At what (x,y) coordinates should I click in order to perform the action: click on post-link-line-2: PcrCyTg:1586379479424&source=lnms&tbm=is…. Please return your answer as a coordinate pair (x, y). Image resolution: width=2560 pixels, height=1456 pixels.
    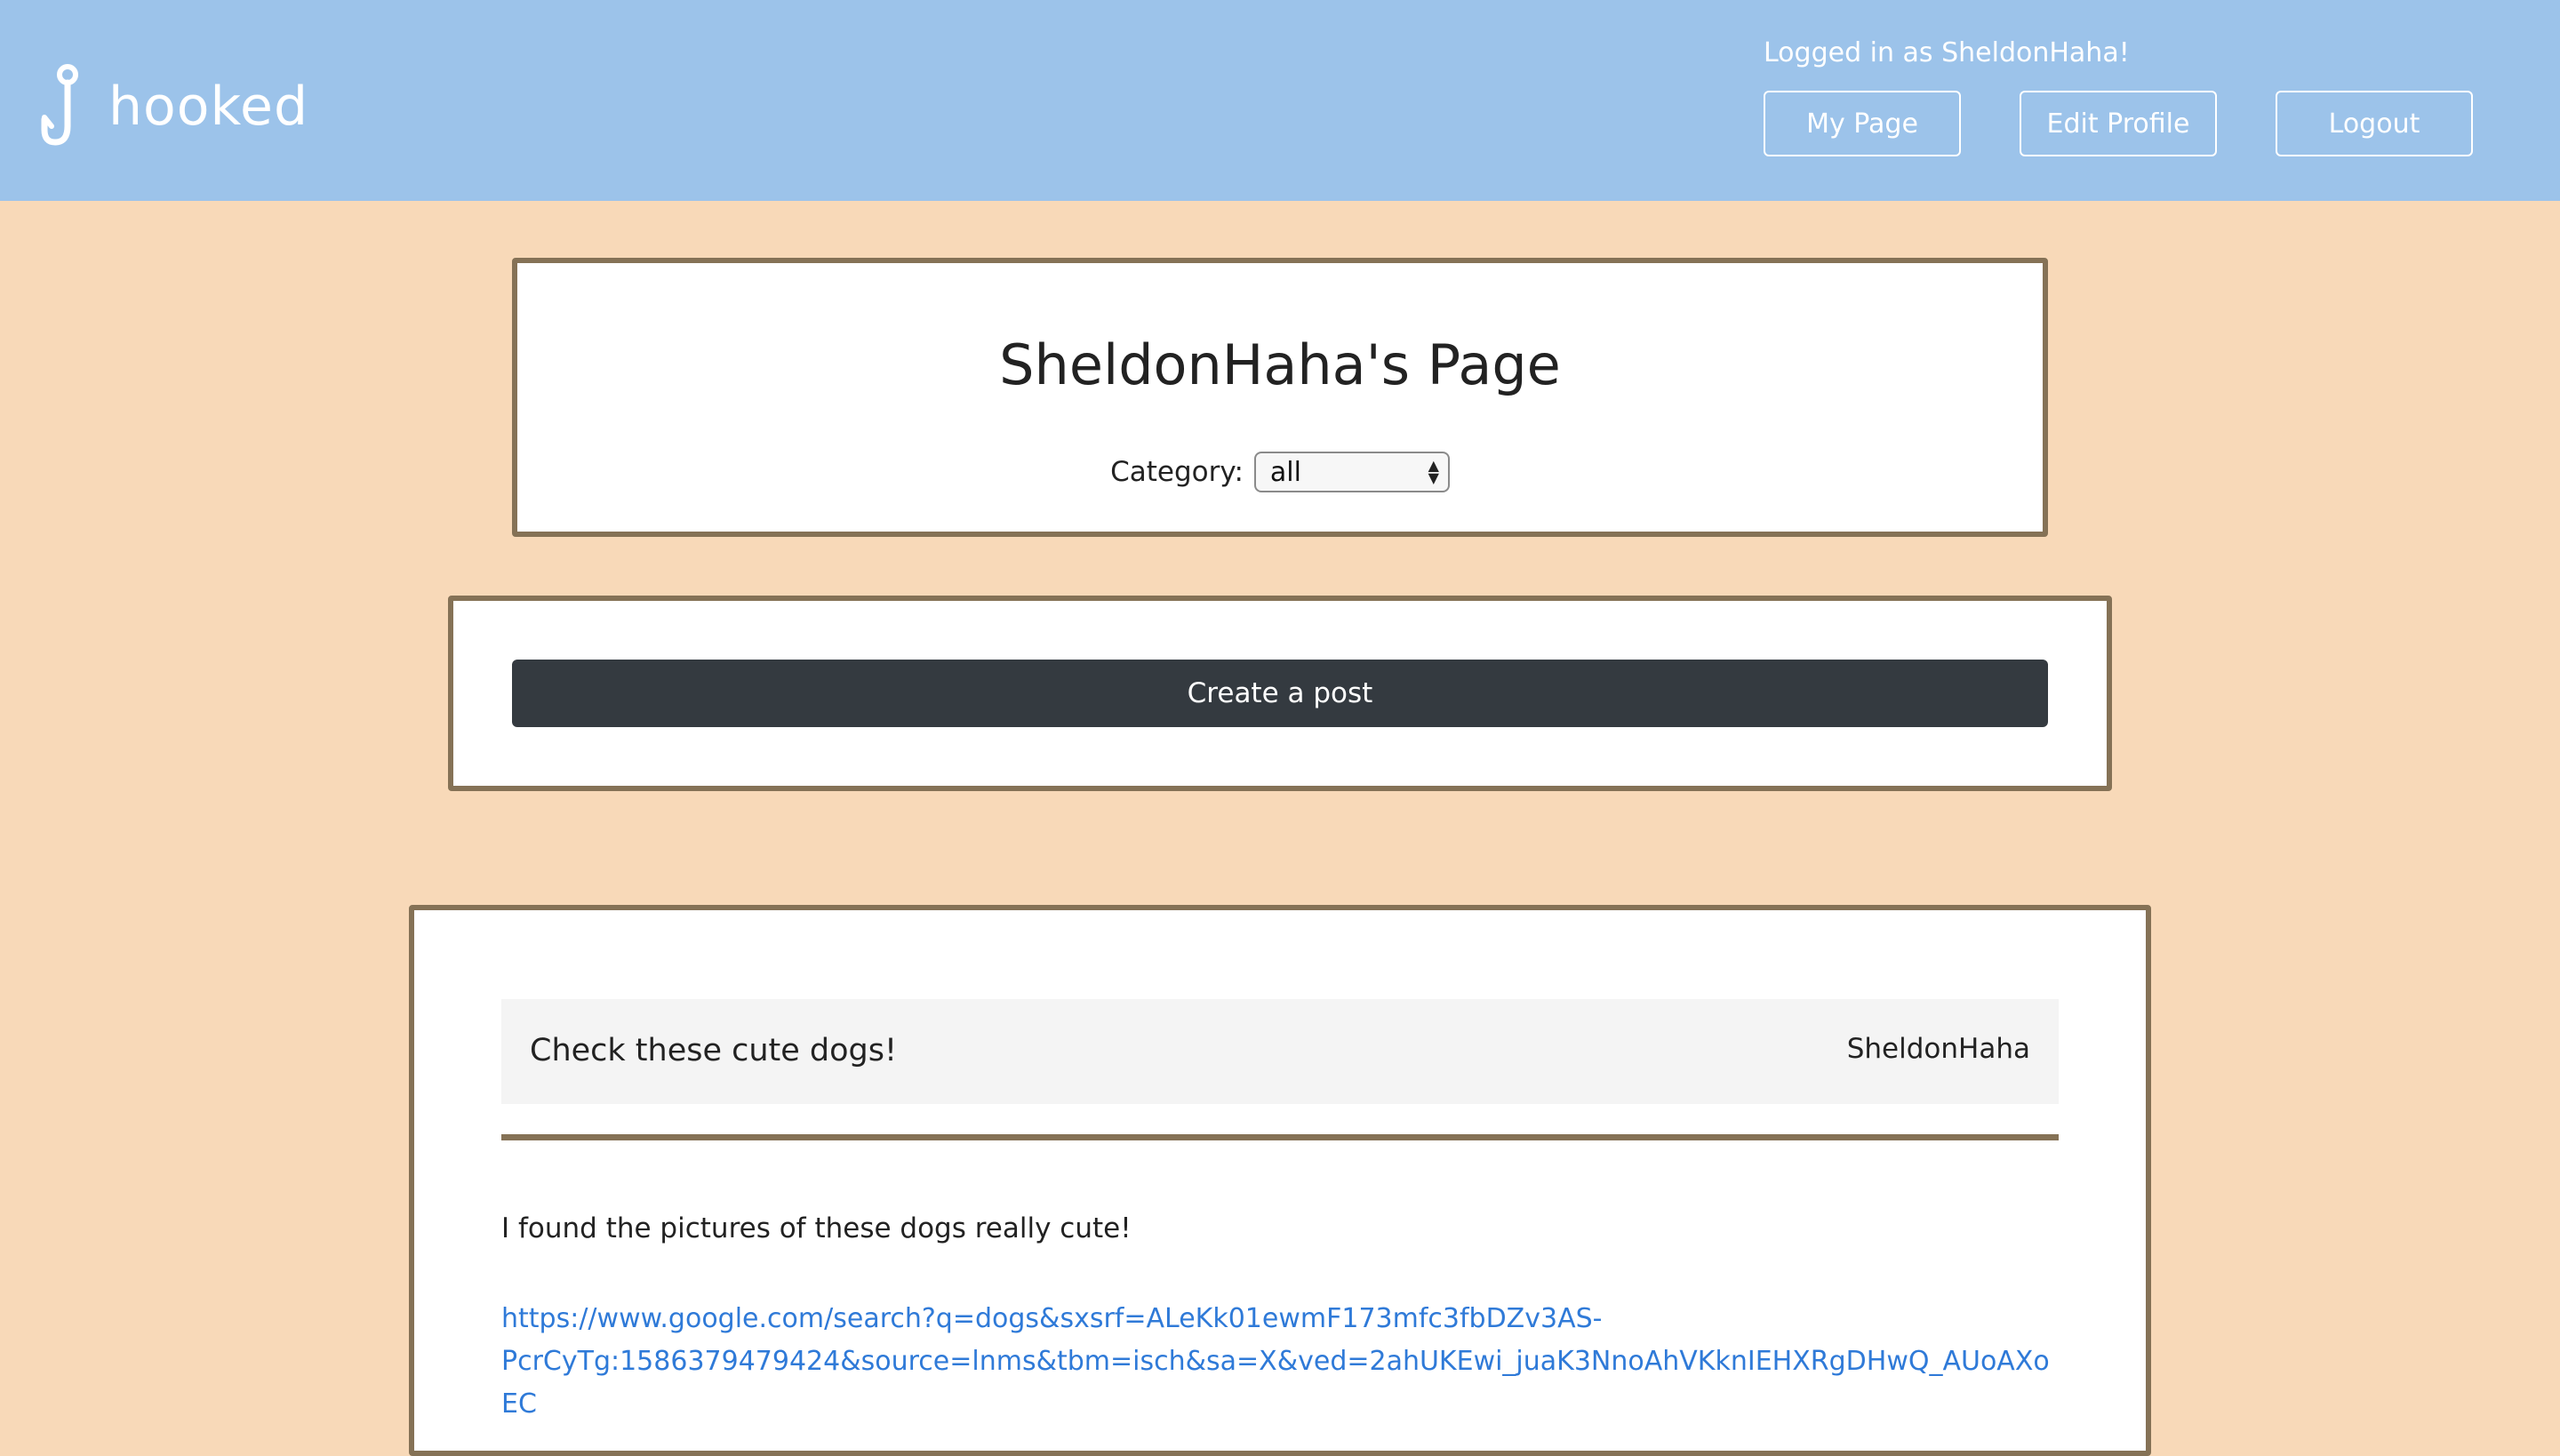
    Looking at the image, I should click on (1283, 1383).